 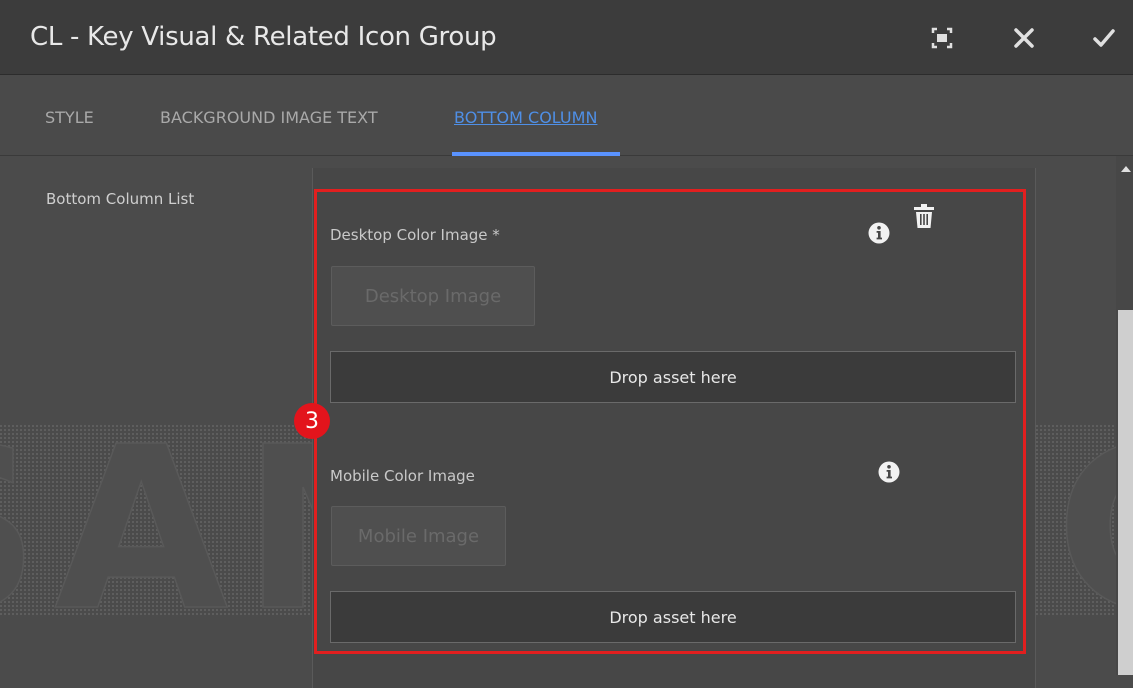 I want to click on bottom-column-list-label: Bottom Column List, so click(x=120, y=199).